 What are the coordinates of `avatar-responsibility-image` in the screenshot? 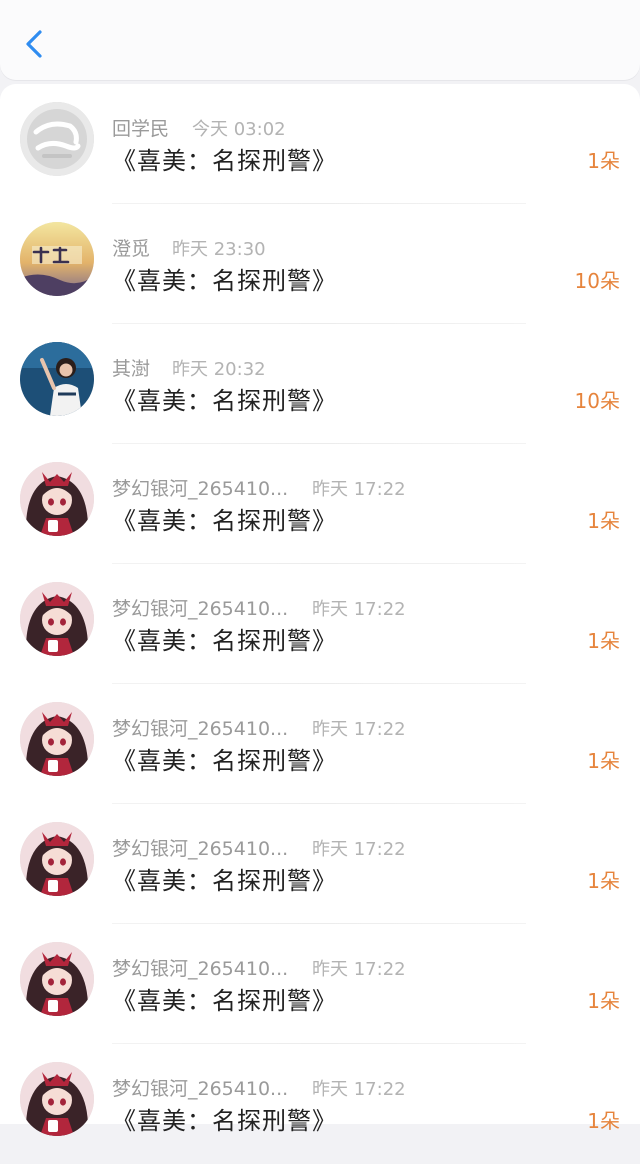 It's located at (57, 259).